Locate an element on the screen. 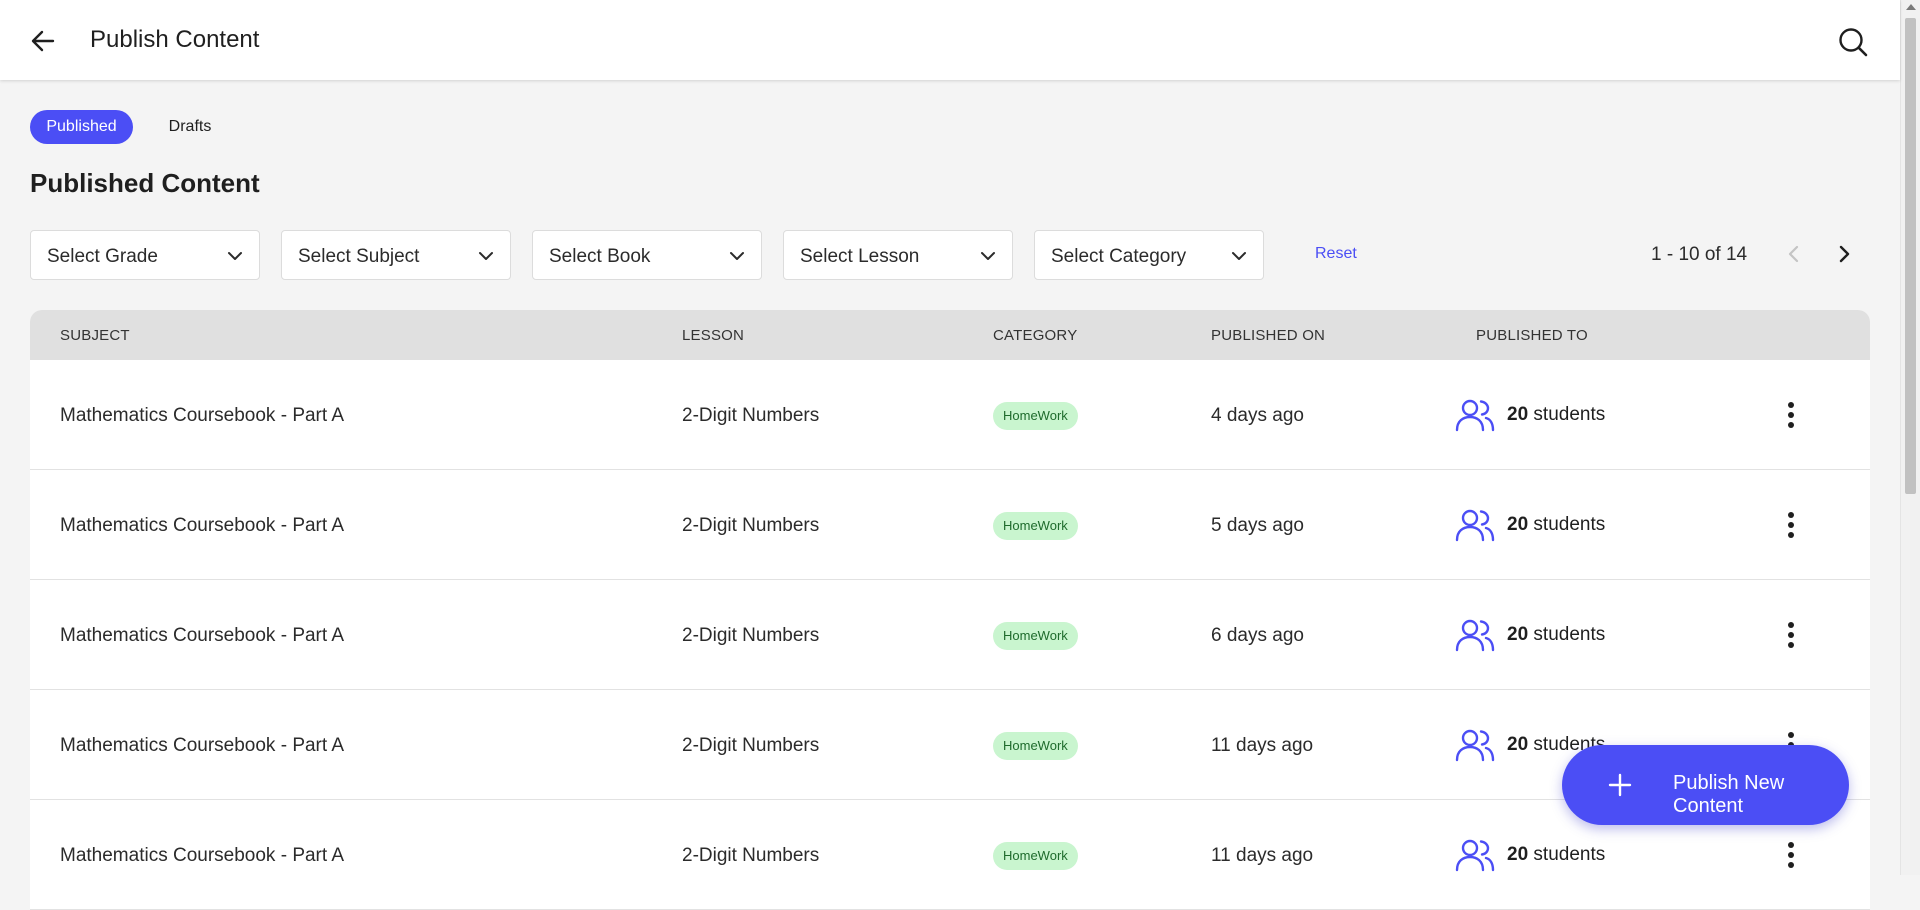 Image resolution: width=1920 pixels, height=910 pixels. column-header-published-to: PUBLISHED TO is located at coordinates (1532, 335).